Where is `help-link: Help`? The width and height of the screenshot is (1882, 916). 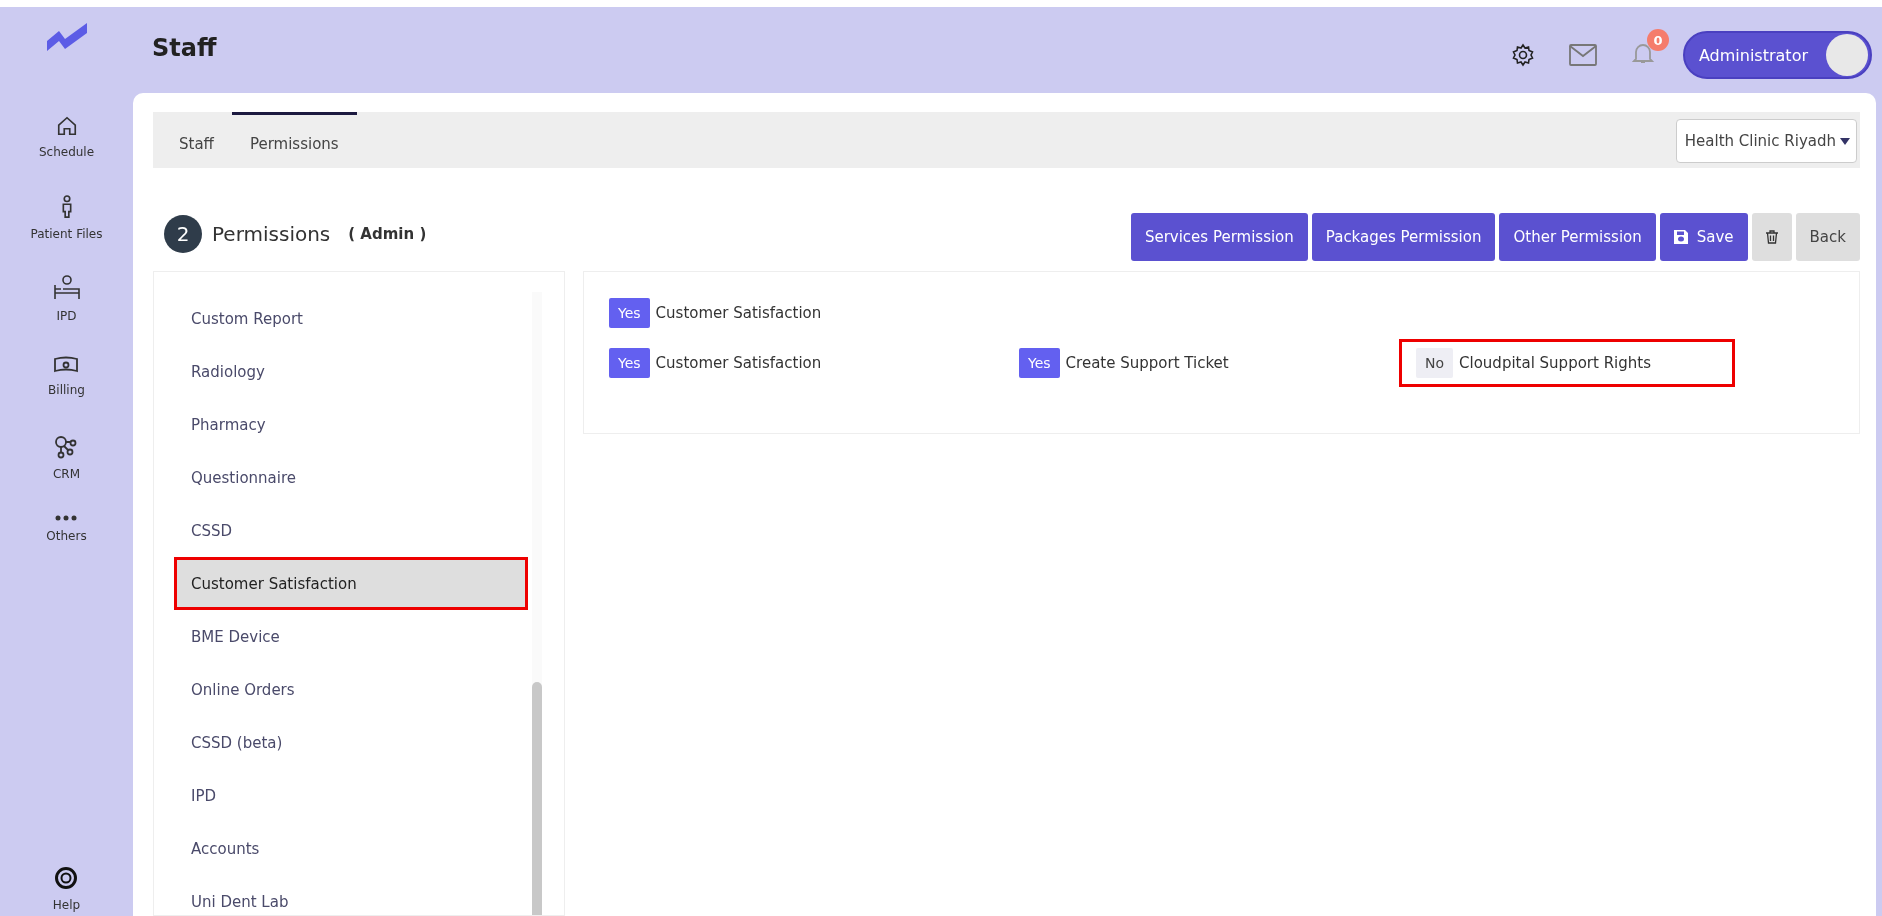
help-link: Help is located at coordinates (66, 889).